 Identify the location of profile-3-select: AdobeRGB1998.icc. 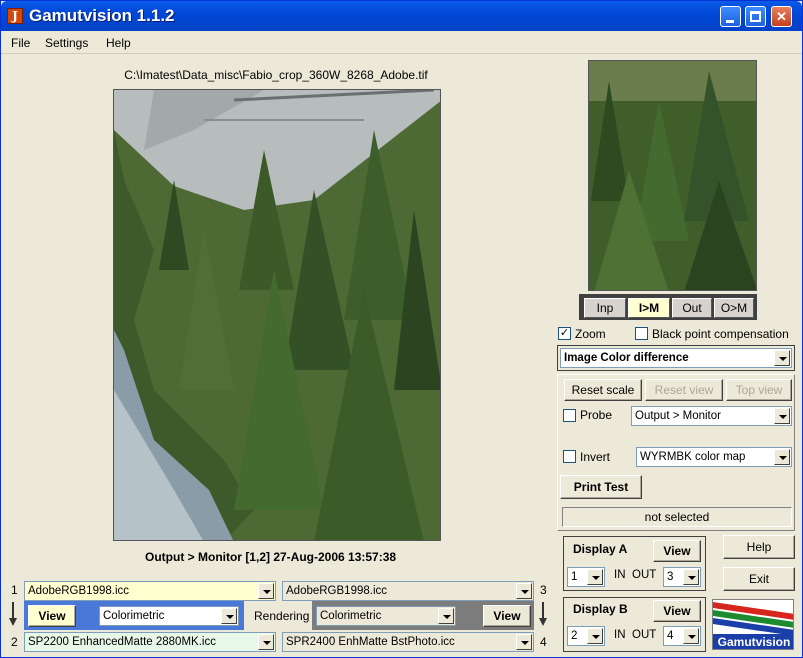
(408, 591).